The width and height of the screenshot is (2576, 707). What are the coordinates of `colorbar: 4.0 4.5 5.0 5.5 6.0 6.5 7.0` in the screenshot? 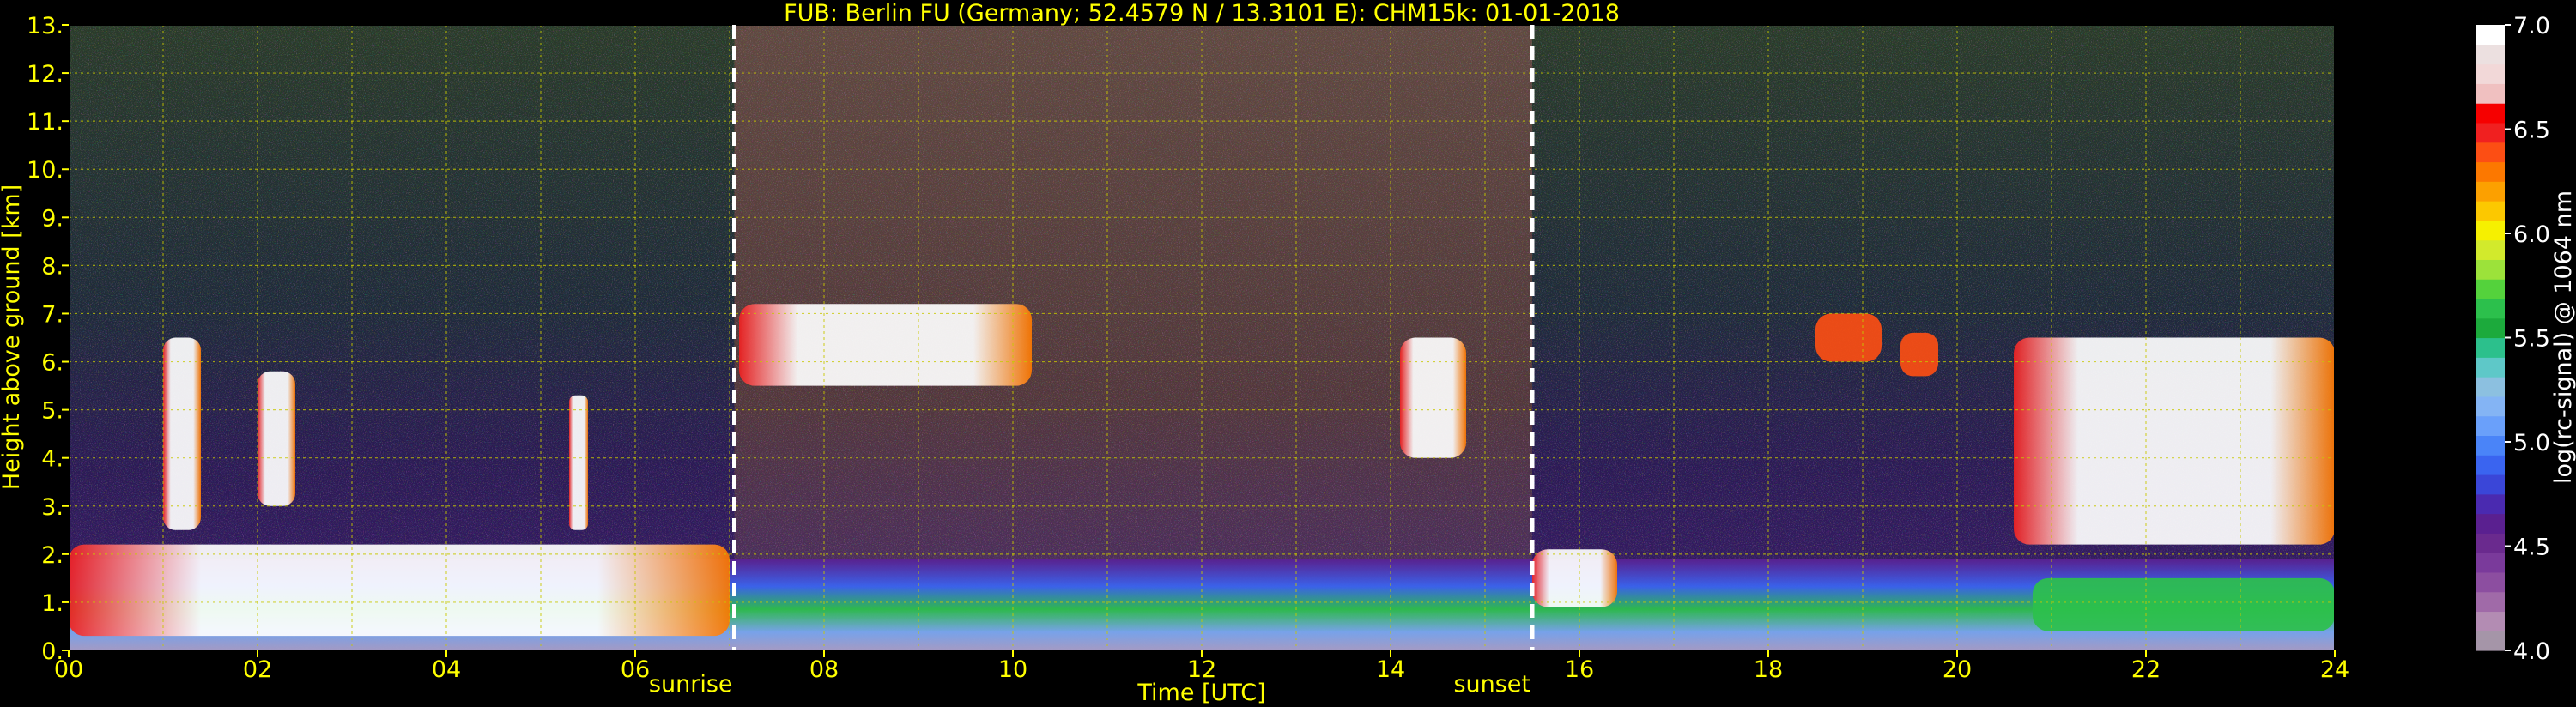 It's located at (2513, 339).